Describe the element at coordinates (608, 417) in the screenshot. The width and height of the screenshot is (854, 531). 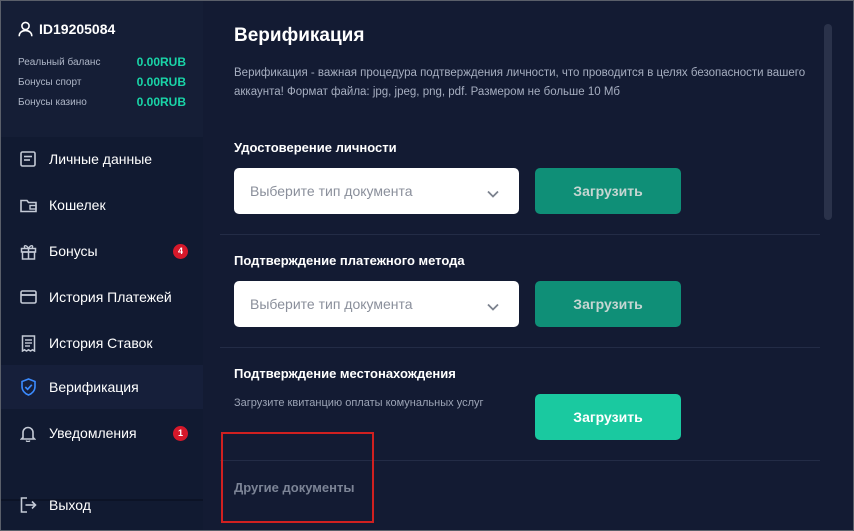
I see `location-upload-button: Загрузить` at that location.